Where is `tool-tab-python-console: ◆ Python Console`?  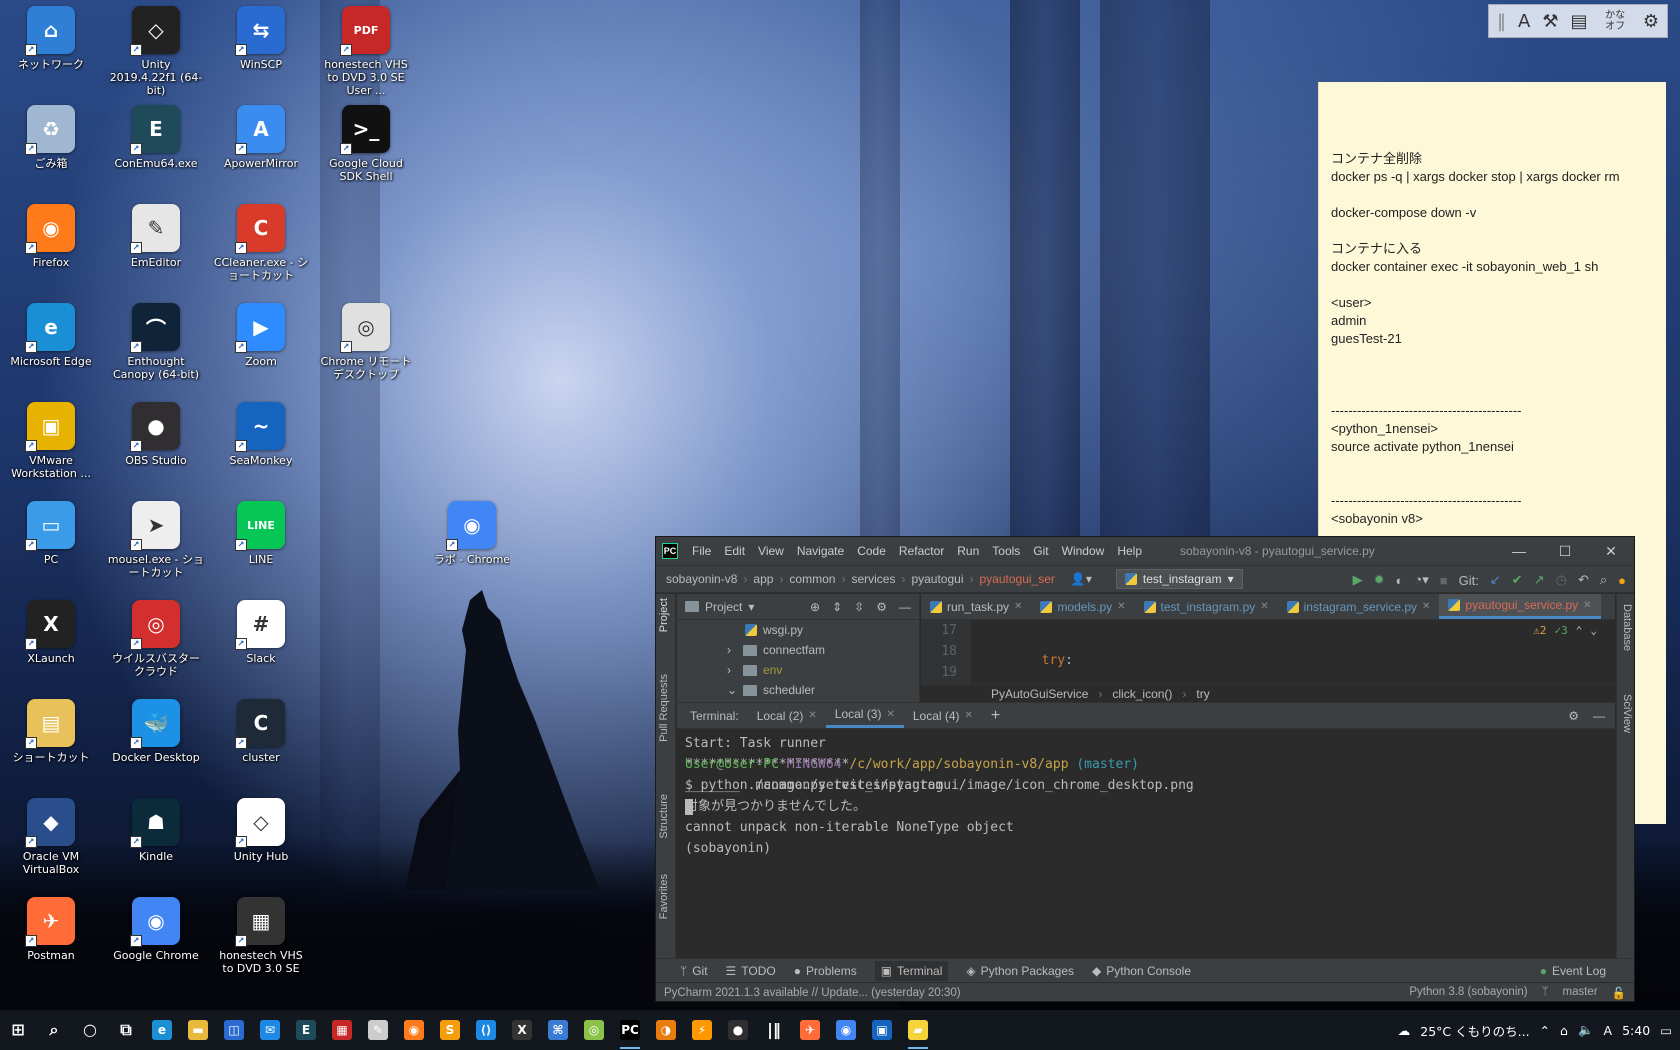
tool-tab-python-console: ◆ Python Console is located at coordinates (1141, 971).